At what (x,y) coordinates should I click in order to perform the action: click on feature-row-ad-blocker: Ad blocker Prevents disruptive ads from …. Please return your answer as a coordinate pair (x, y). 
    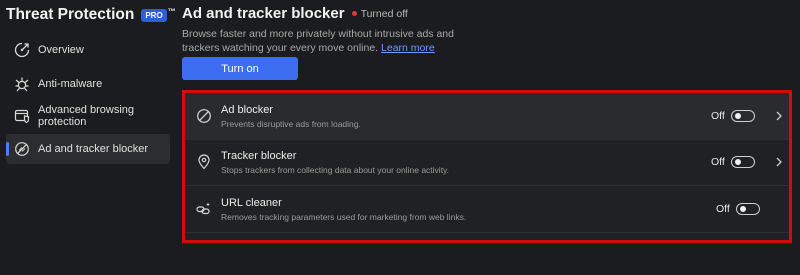
    Looking at the image, I should click on (487, 116).